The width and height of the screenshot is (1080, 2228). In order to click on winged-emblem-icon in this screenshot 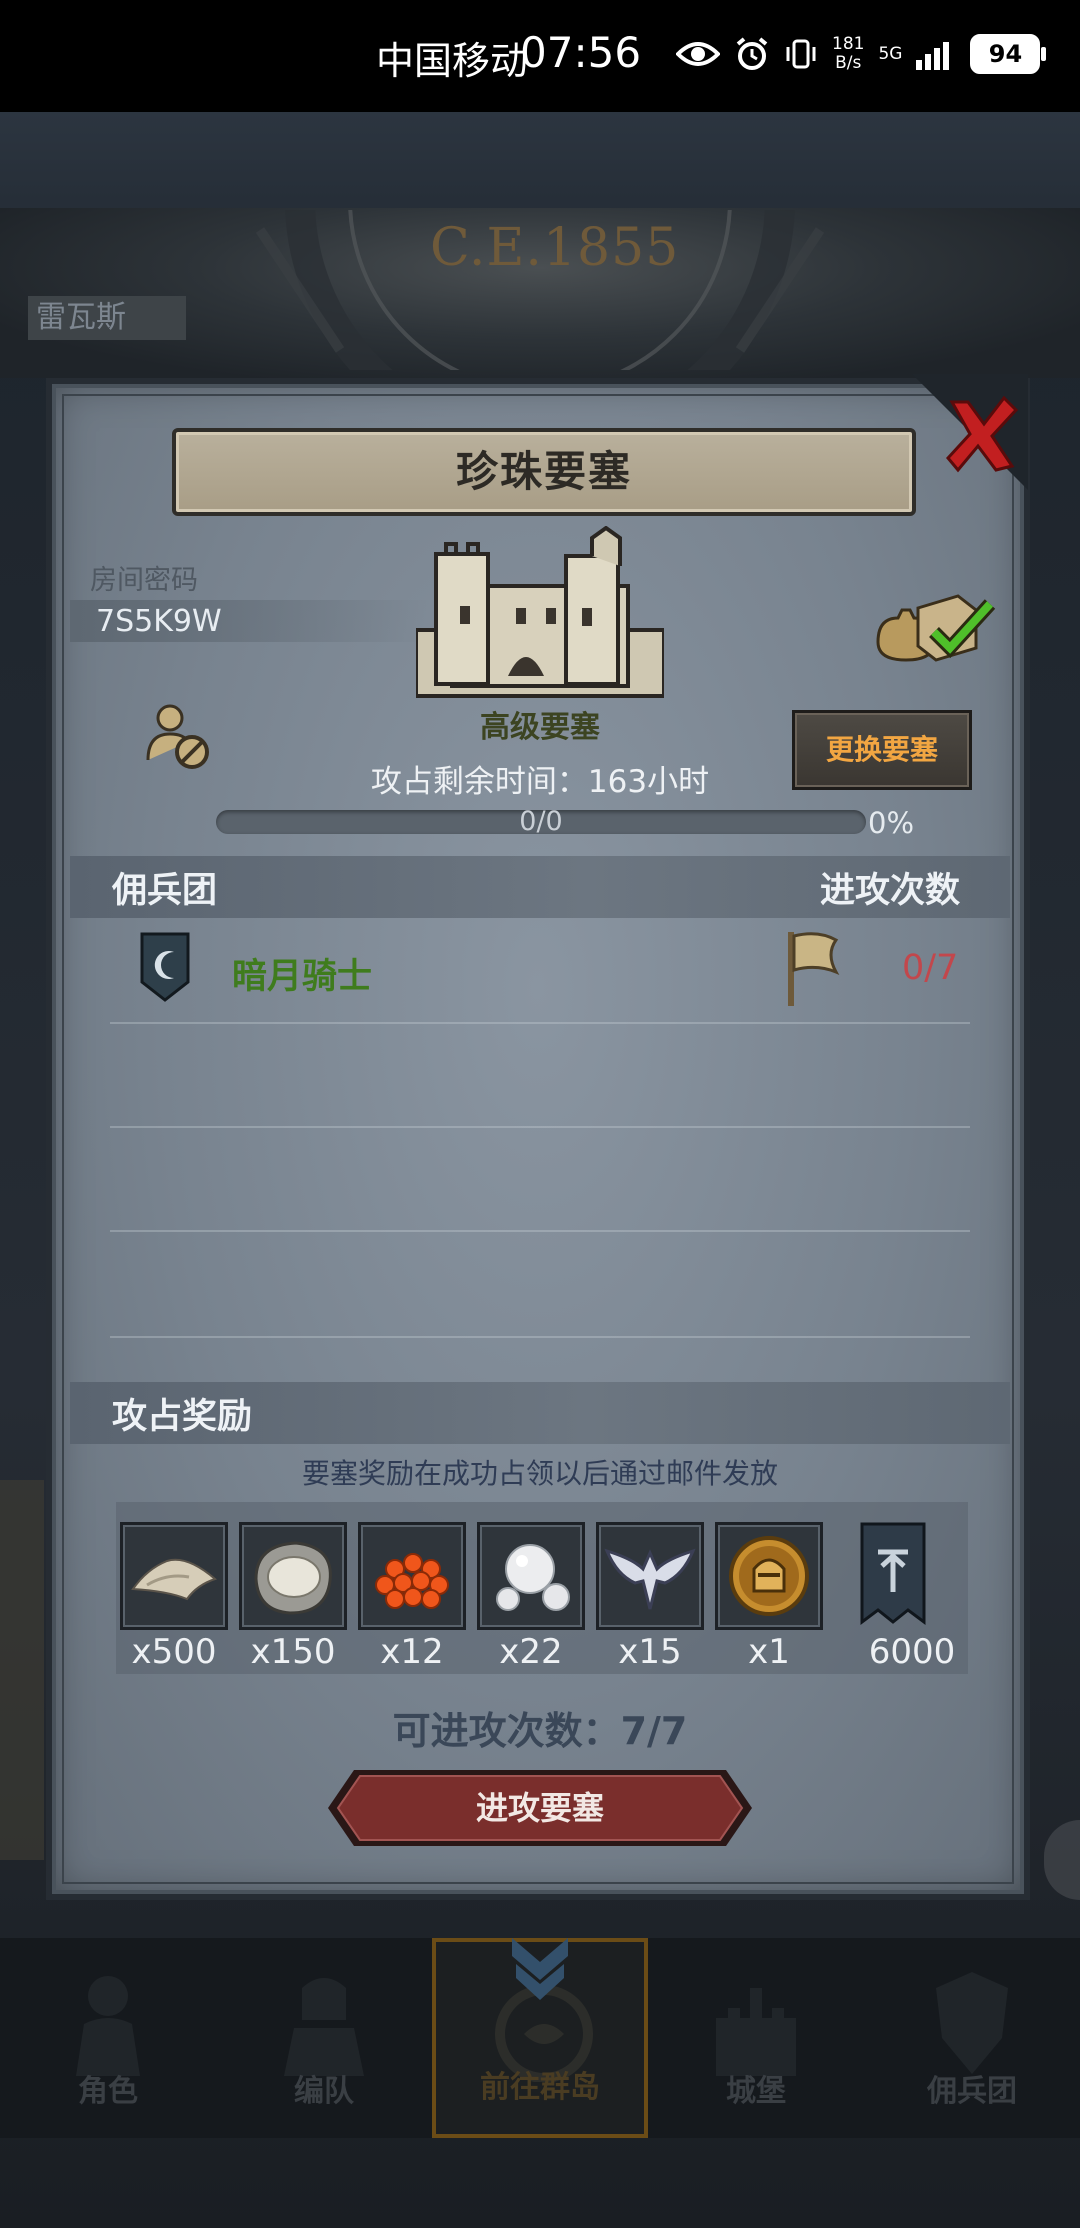, I will do `click(650, 1579)`.